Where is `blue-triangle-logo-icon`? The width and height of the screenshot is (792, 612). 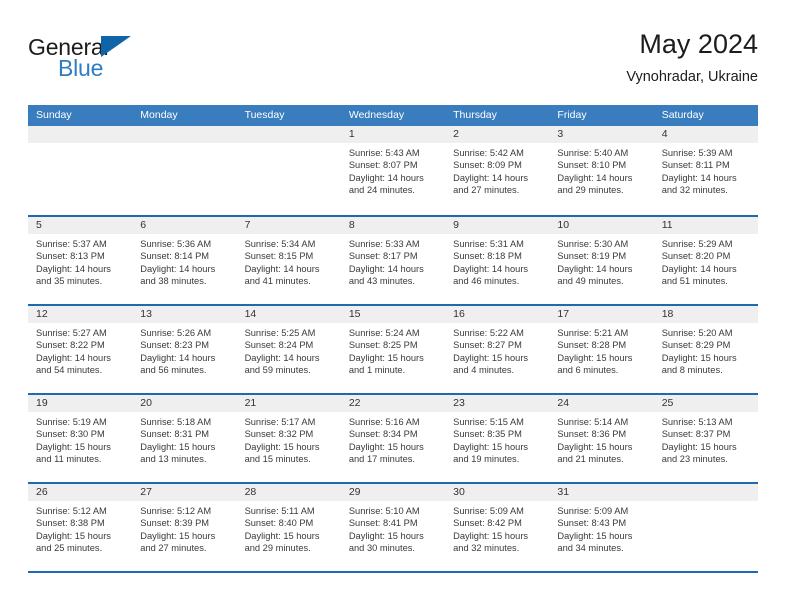
blue-triangle-logo-icon is located at coordinates (116, 46).